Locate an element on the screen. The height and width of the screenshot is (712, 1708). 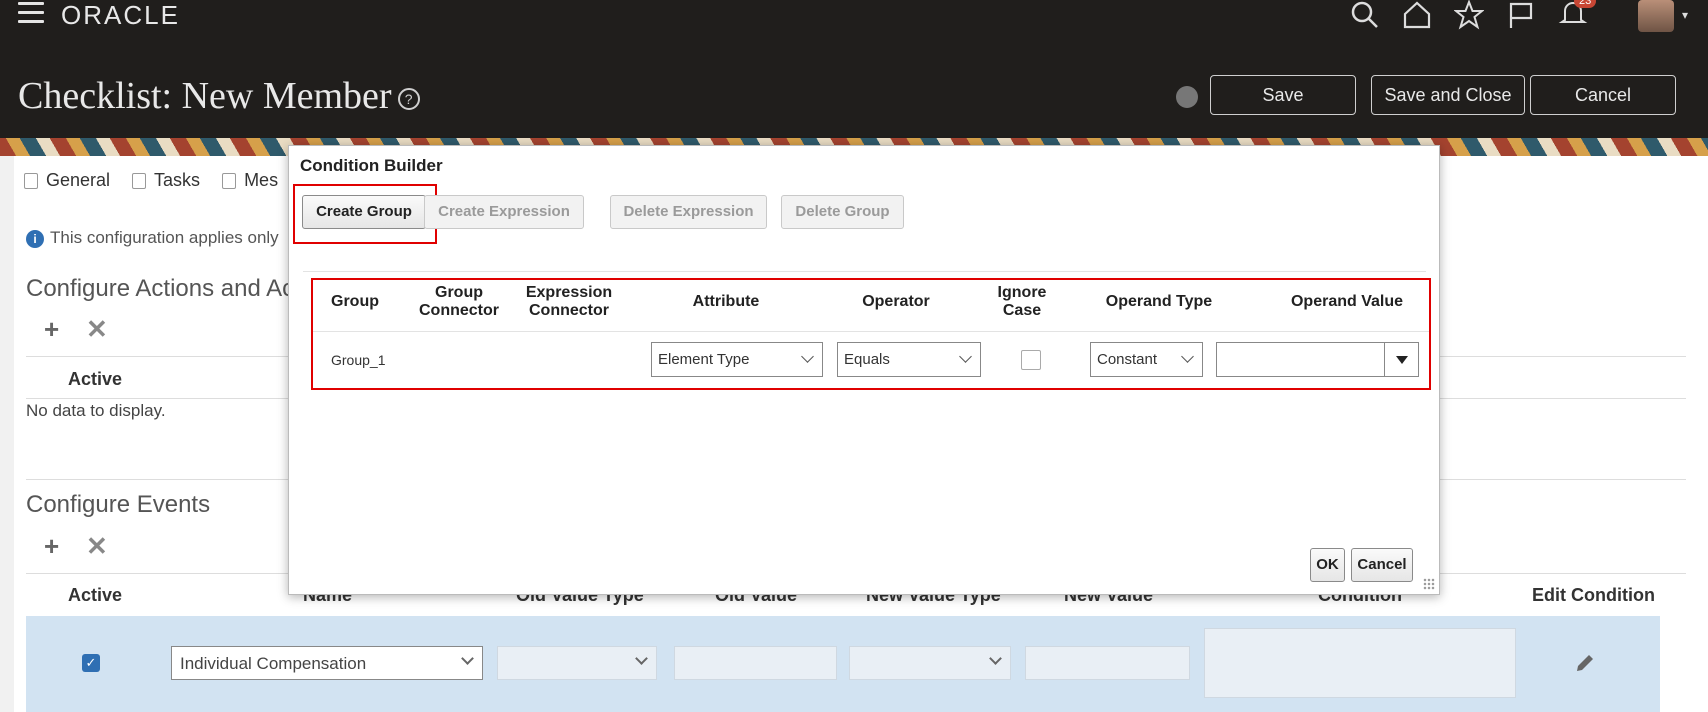
dropdown-arrow-icon is located at coordinates (1401, 359).